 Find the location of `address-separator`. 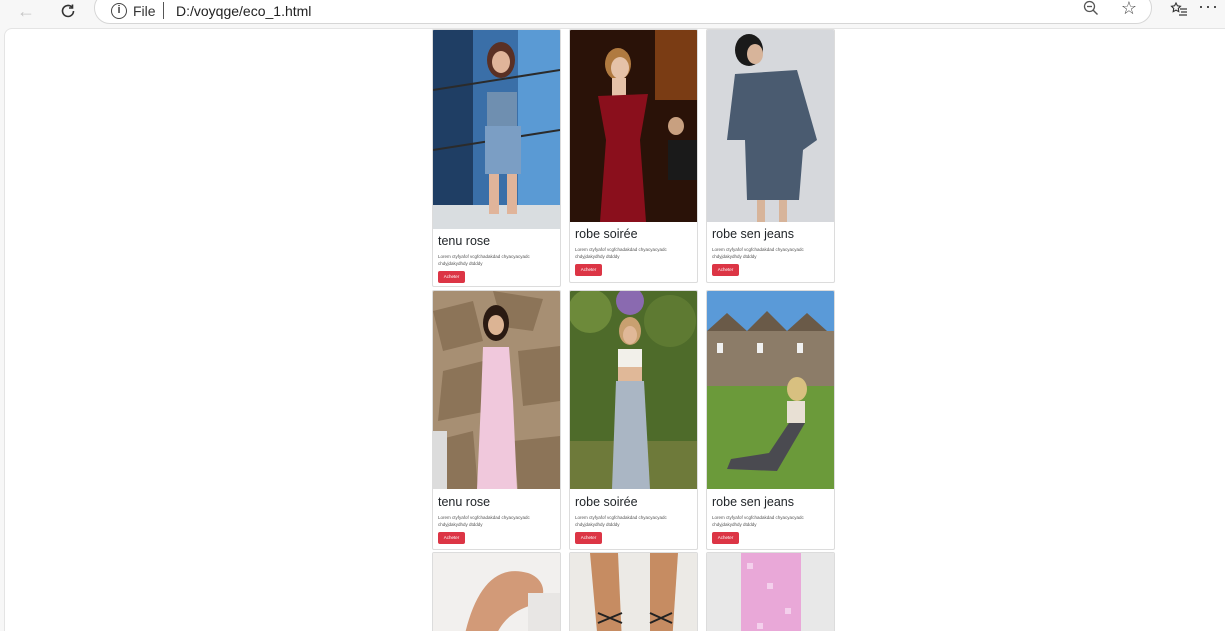

address-separator is located at coordinates (163, 10).